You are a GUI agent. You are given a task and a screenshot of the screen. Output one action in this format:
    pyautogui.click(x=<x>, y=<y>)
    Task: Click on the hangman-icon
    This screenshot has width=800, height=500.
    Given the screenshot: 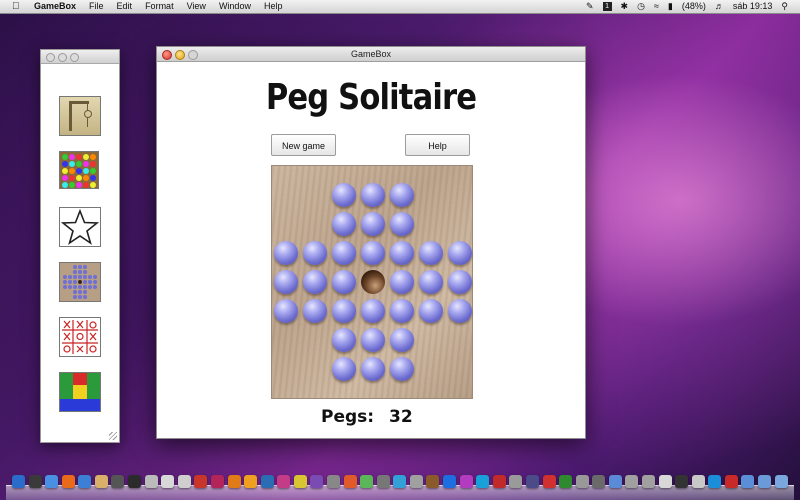 What is the action you would take?
    pyautogui.click(x=80, y=116)
    